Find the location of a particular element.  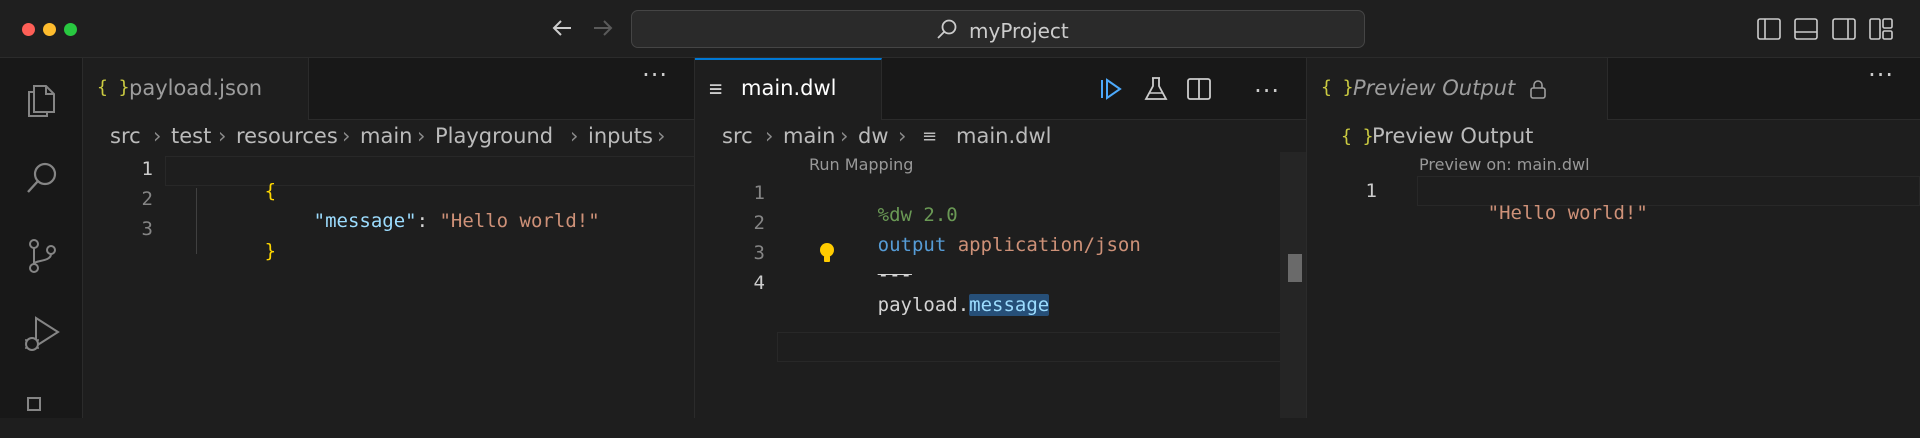

preview-codelens: Preview on: main.dwl is located at coordinates (1504, 164).